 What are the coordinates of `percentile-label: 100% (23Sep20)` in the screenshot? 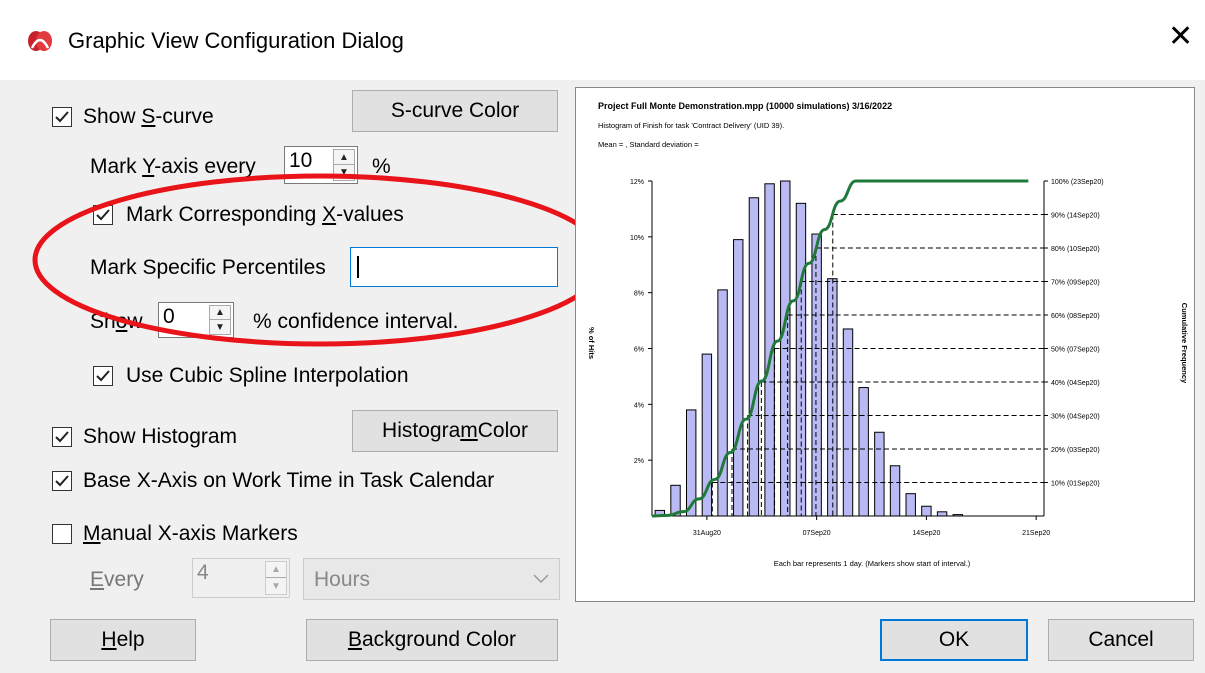 It's located at (1077, 182).